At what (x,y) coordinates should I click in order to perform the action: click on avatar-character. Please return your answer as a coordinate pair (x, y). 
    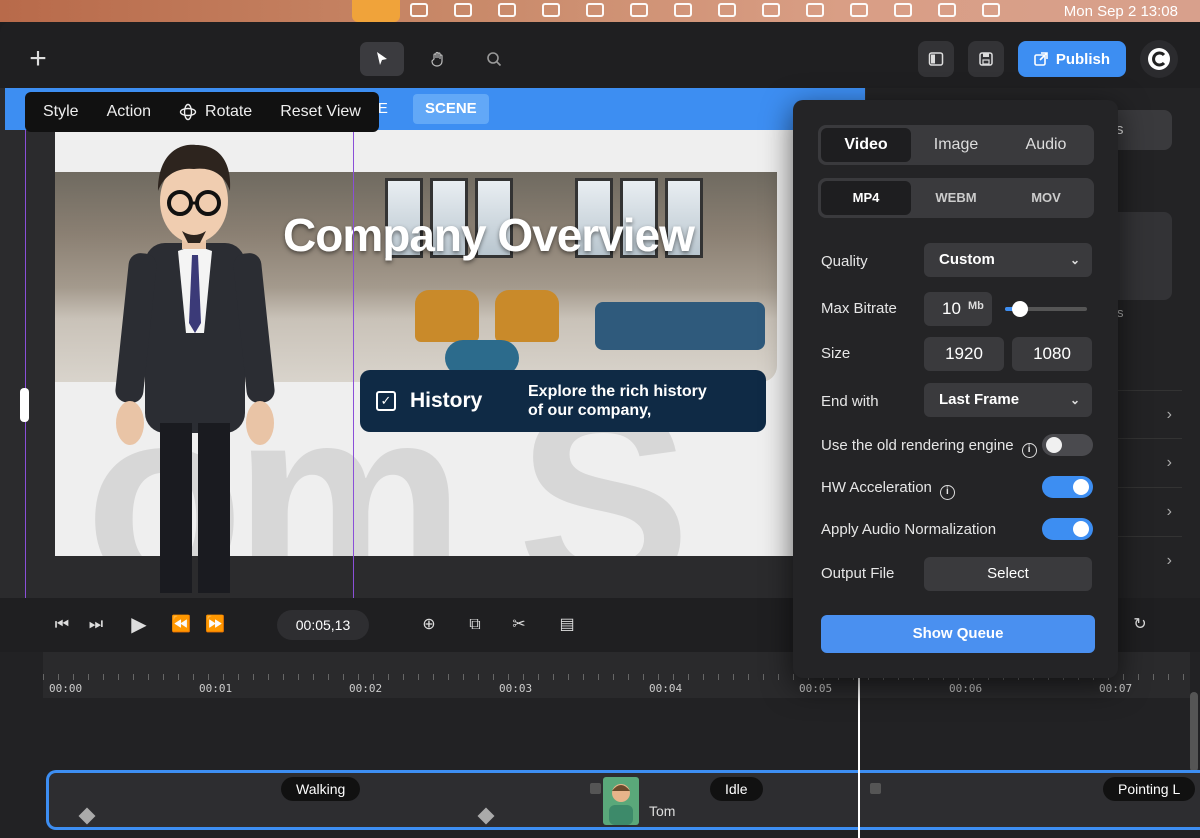
    Looking at the image, I should click on (195, 363).